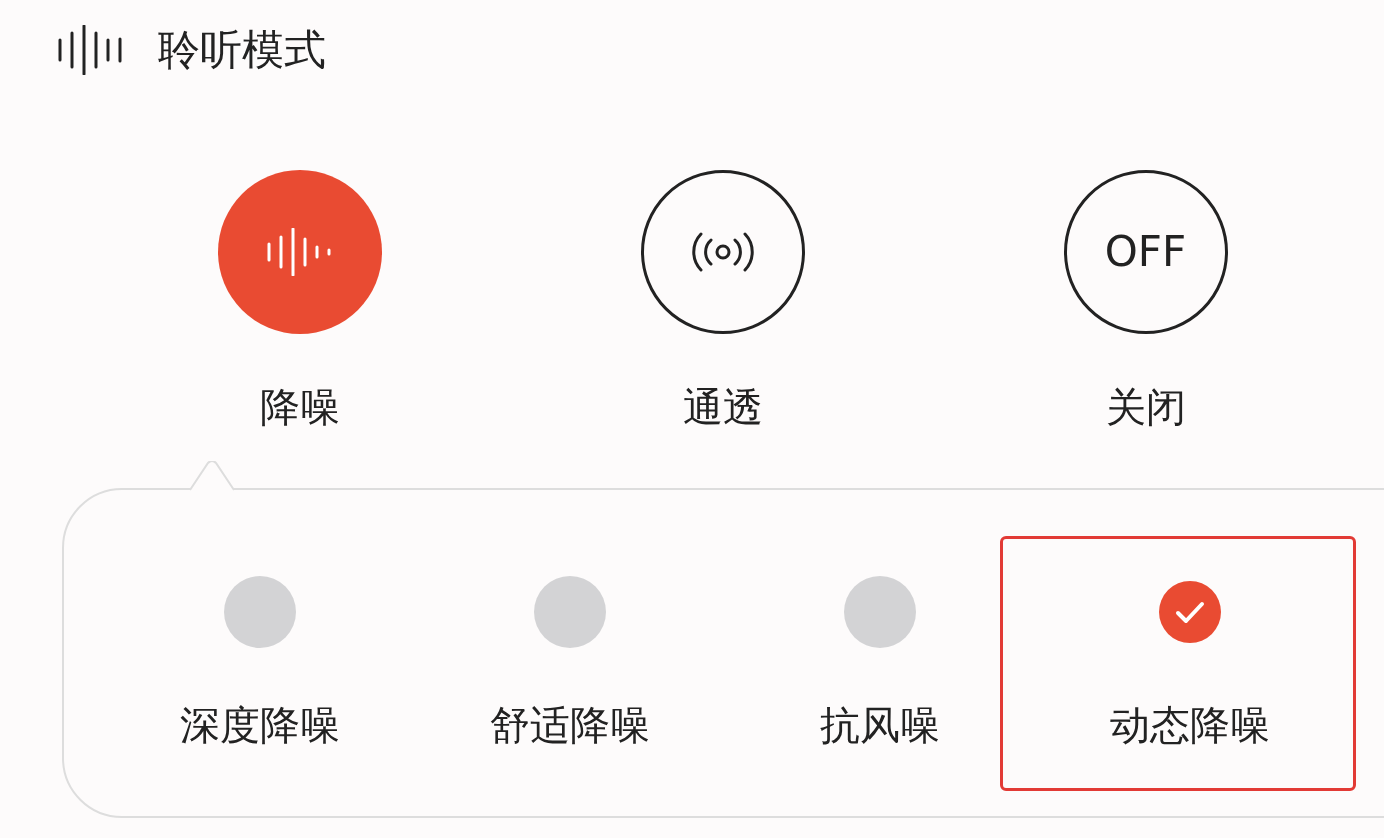  I want to click on option-label: 舒适降噪, so click(570, 725).